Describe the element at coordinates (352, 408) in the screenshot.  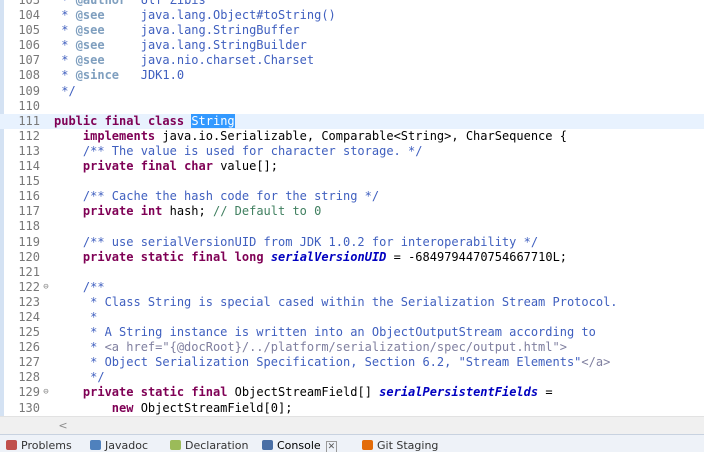
I see `code-line: 130 new ObjectStreamField[0];` at that location.